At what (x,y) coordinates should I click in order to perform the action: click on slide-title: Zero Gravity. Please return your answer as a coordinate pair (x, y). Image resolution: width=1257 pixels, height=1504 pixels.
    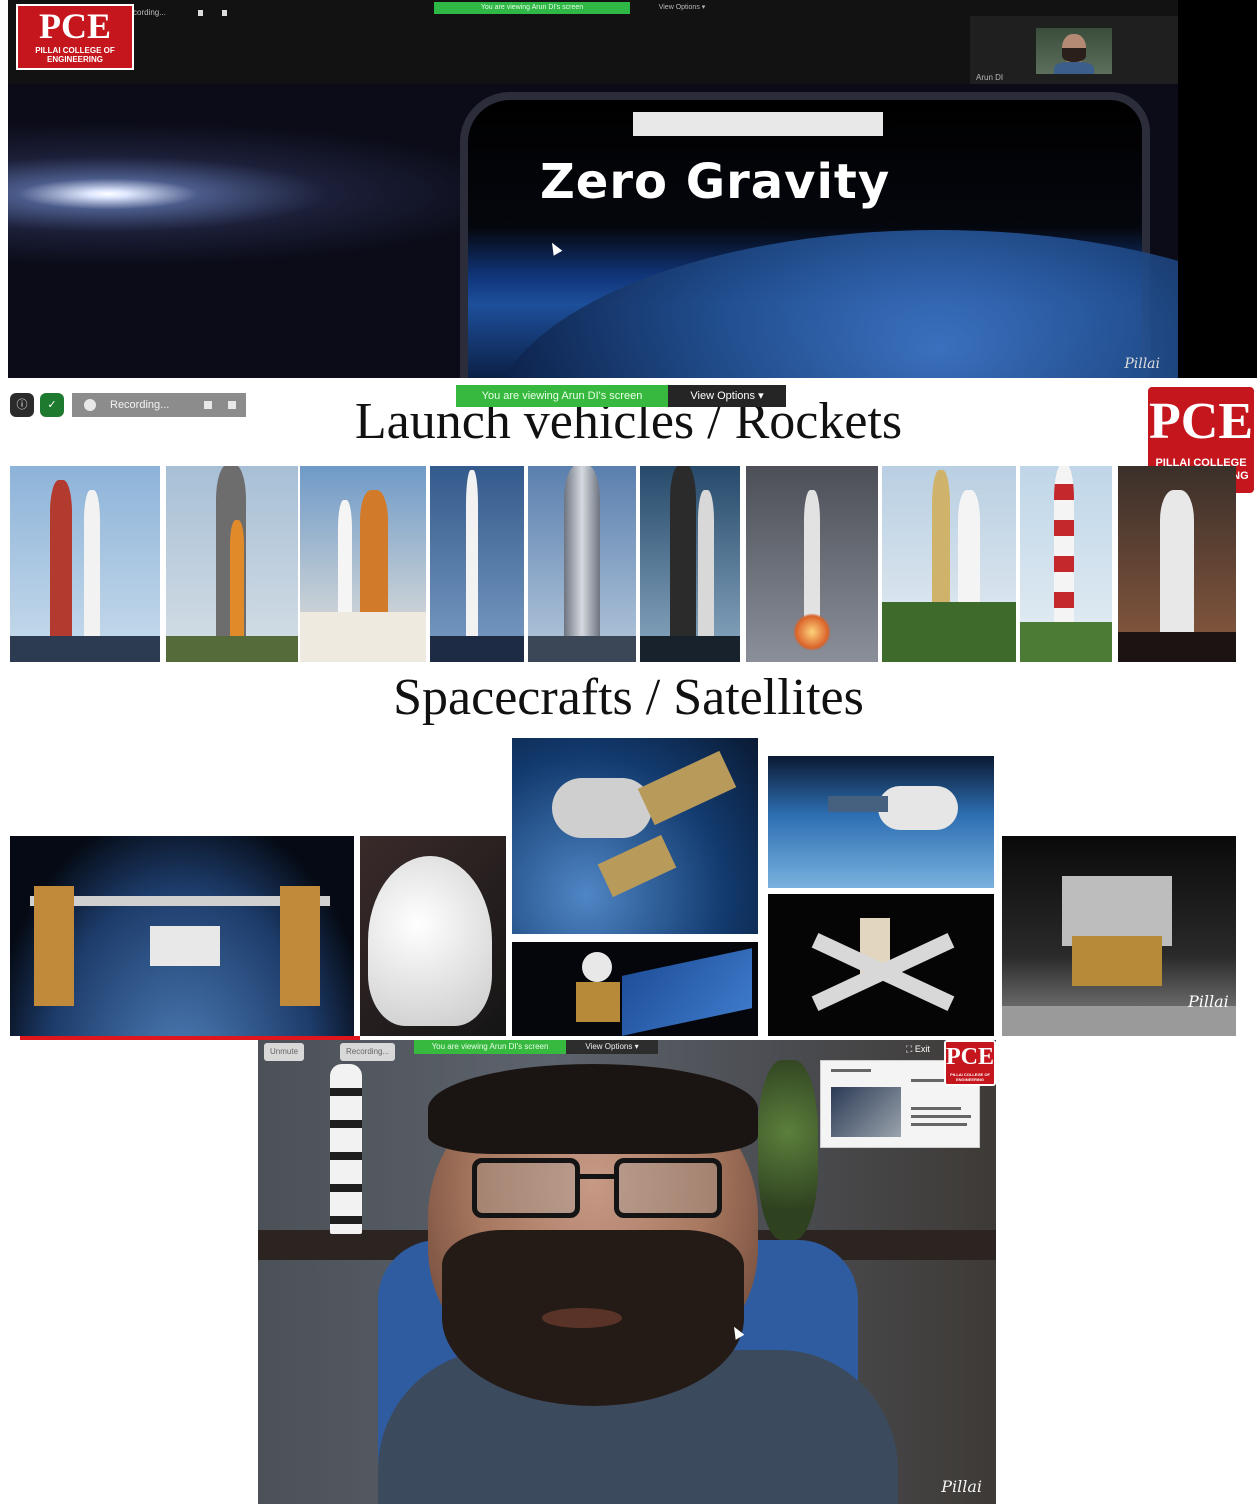
    Looking at the image, I should click on (715, 182).